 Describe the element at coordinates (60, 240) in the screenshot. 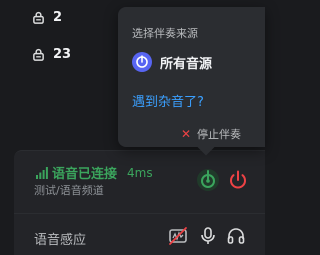

I see `voice-activity-label: 语音感应` at that location.